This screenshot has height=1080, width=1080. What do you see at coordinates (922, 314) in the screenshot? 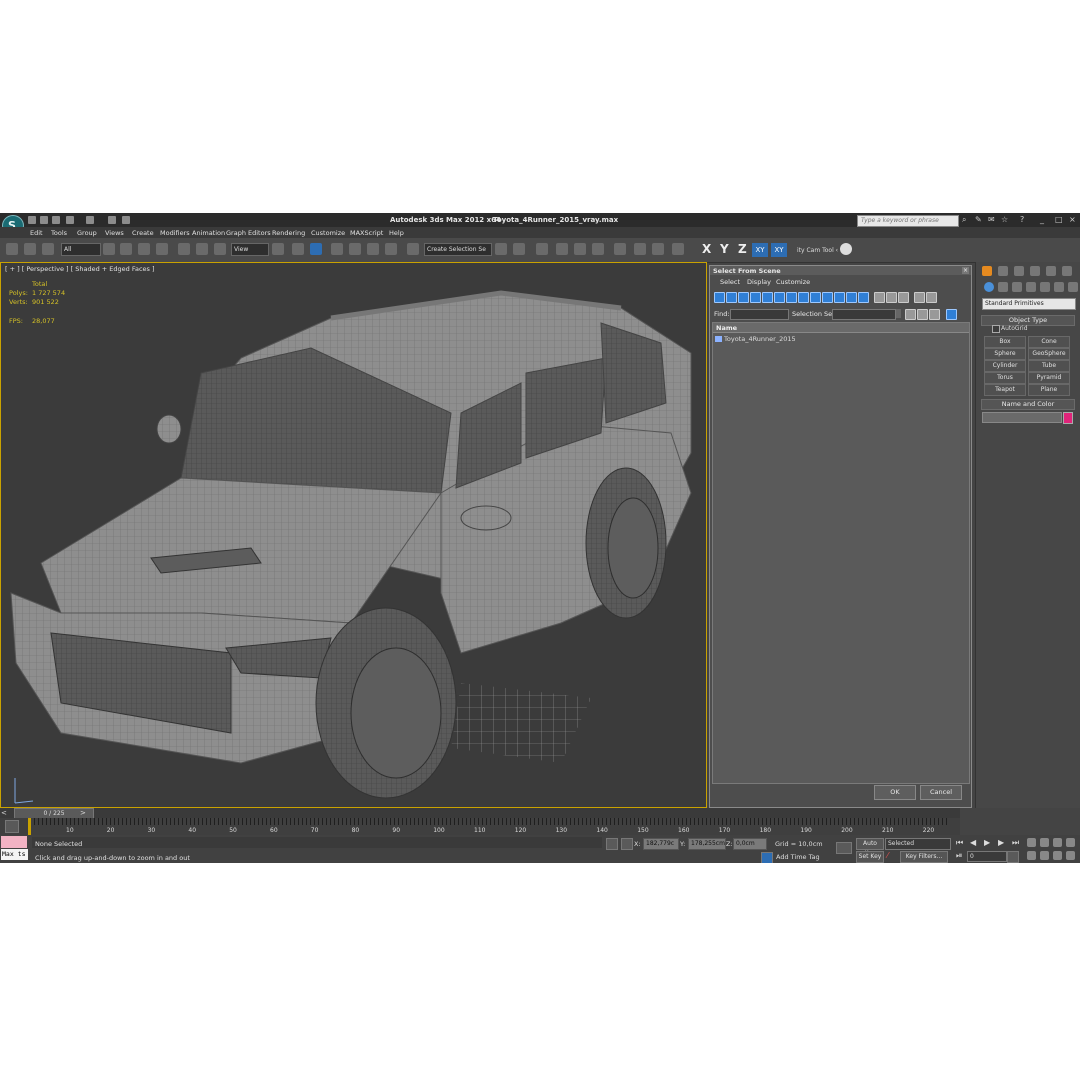
I see `select-none-icon` at bounding box center [922, 314].